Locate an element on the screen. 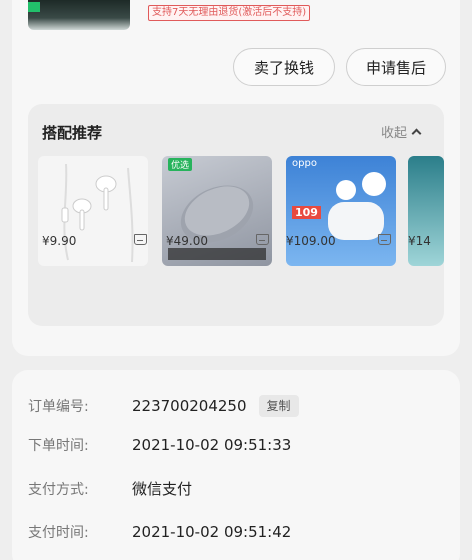 Image resolution: width=472 pixels, height=560 pixels. recommend-item-mouse: 优选 is located at coordinates (217, 211).